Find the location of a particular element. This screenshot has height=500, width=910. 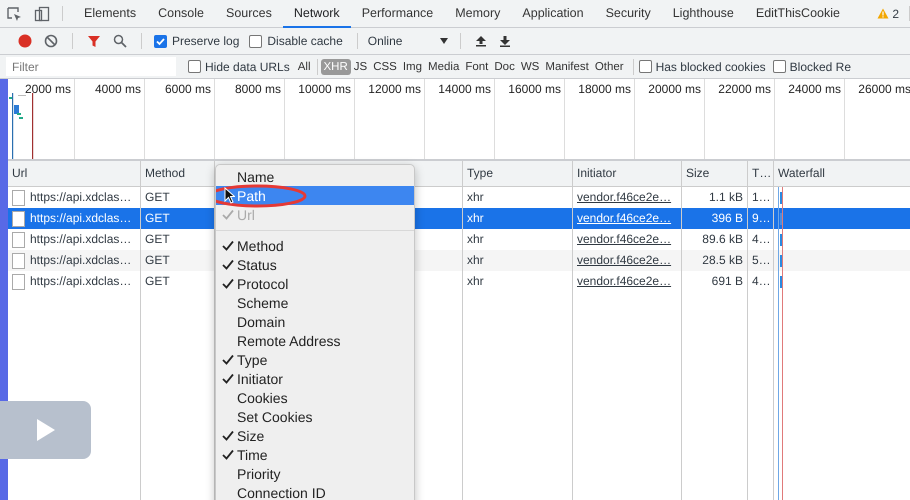

search-icon is located at coordinates (120, 41).